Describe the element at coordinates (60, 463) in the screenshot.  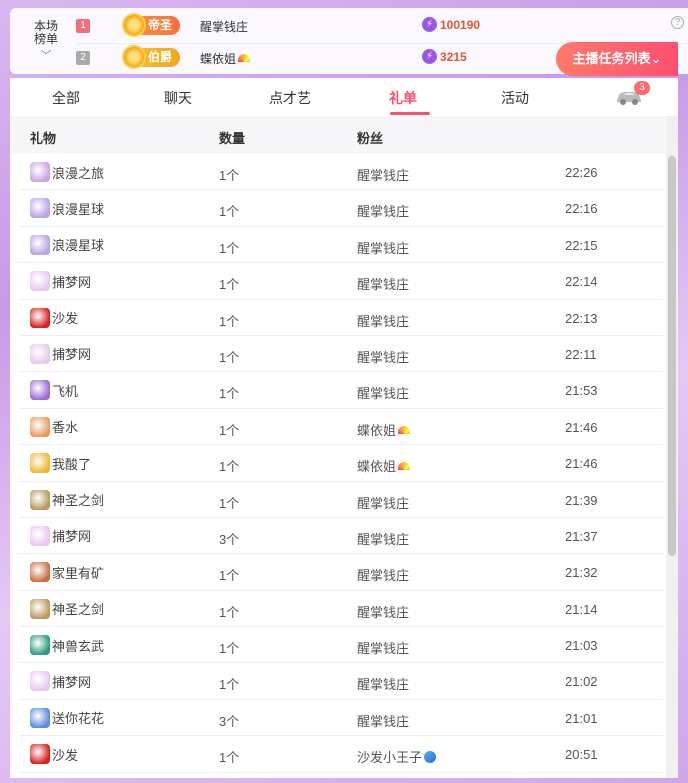
I see `gift-cell: 我酸了` at that location.